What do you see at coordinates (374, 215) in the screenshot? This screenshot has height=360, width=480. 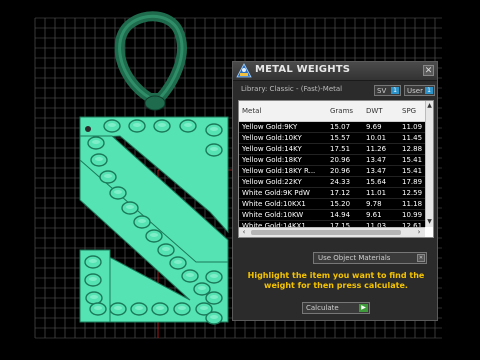 I see `cell-dwt: 9.61` at bounding box center [374, 215].